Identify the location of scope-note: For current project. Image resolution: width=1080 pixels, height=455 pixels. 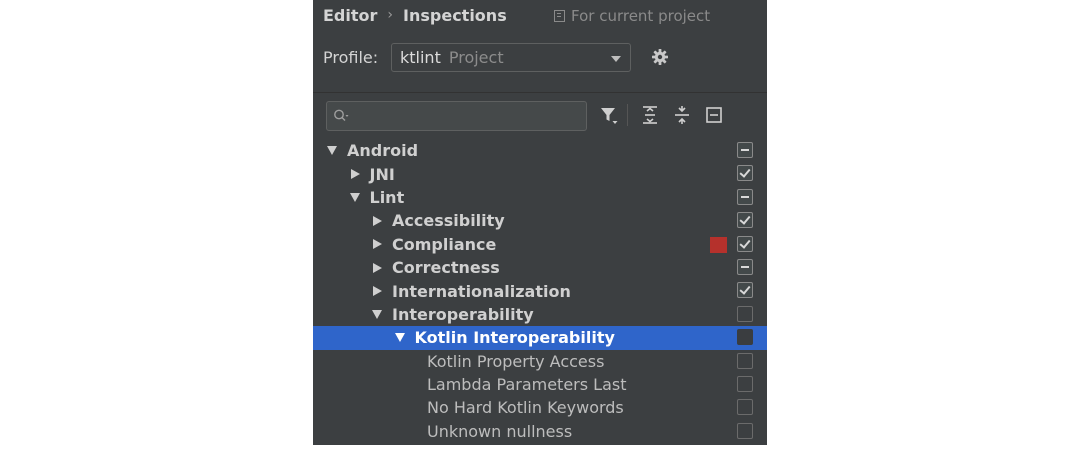
(632, 16).